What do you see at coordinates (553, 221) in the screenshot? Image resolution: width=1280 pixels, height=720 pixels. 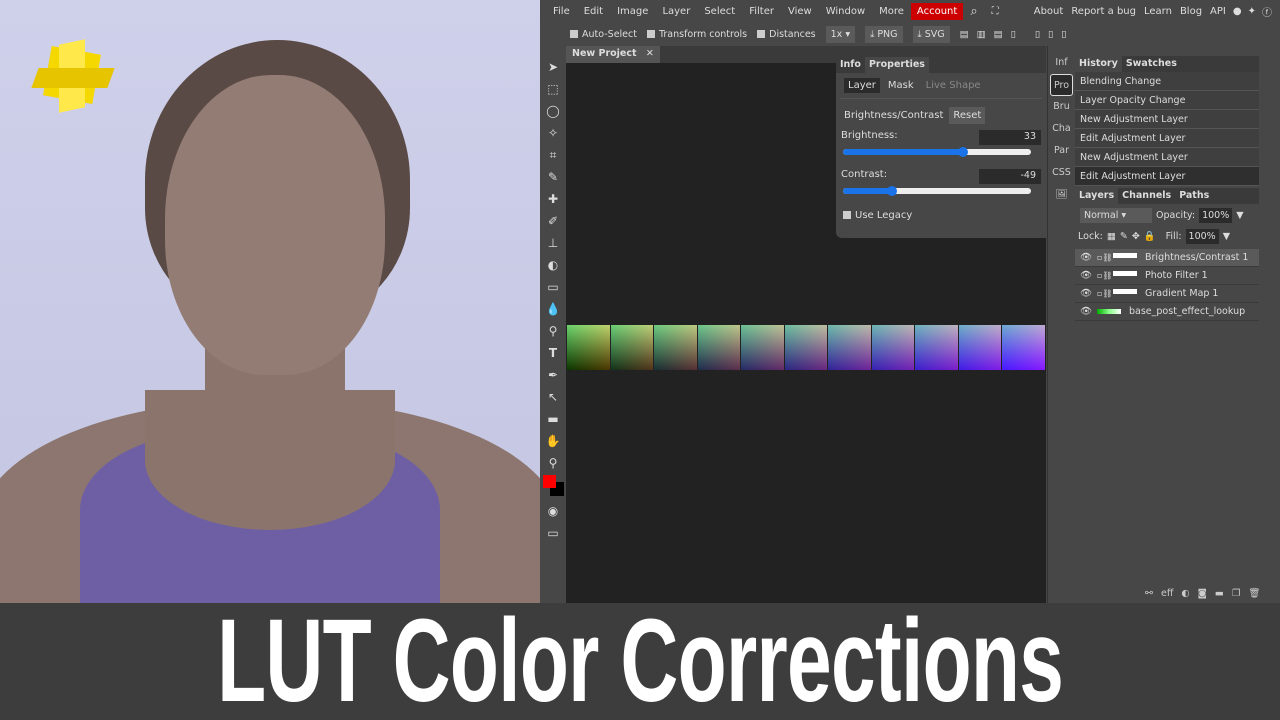 I see `brush-icon: ✐` at bounding box center [553, 221].